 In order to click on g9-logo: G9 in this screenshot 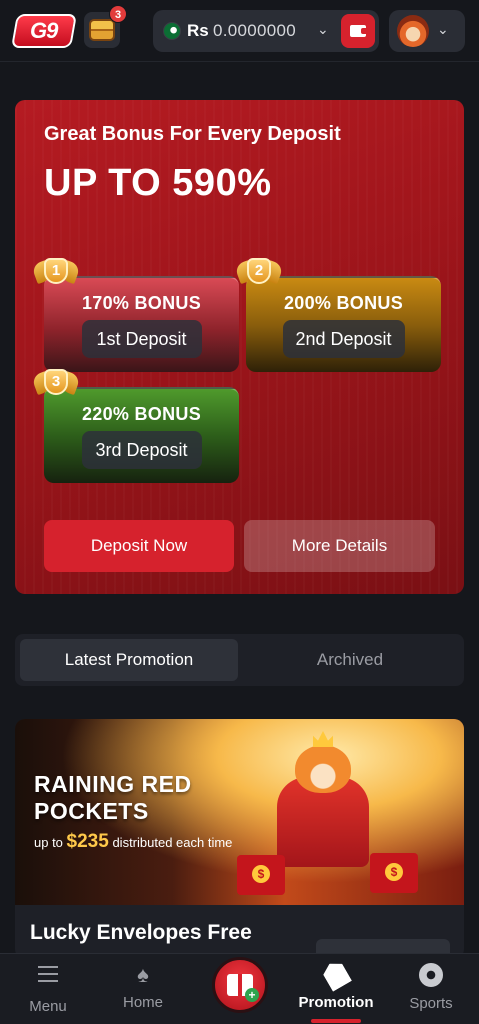, I will do `click(44, 31)`.